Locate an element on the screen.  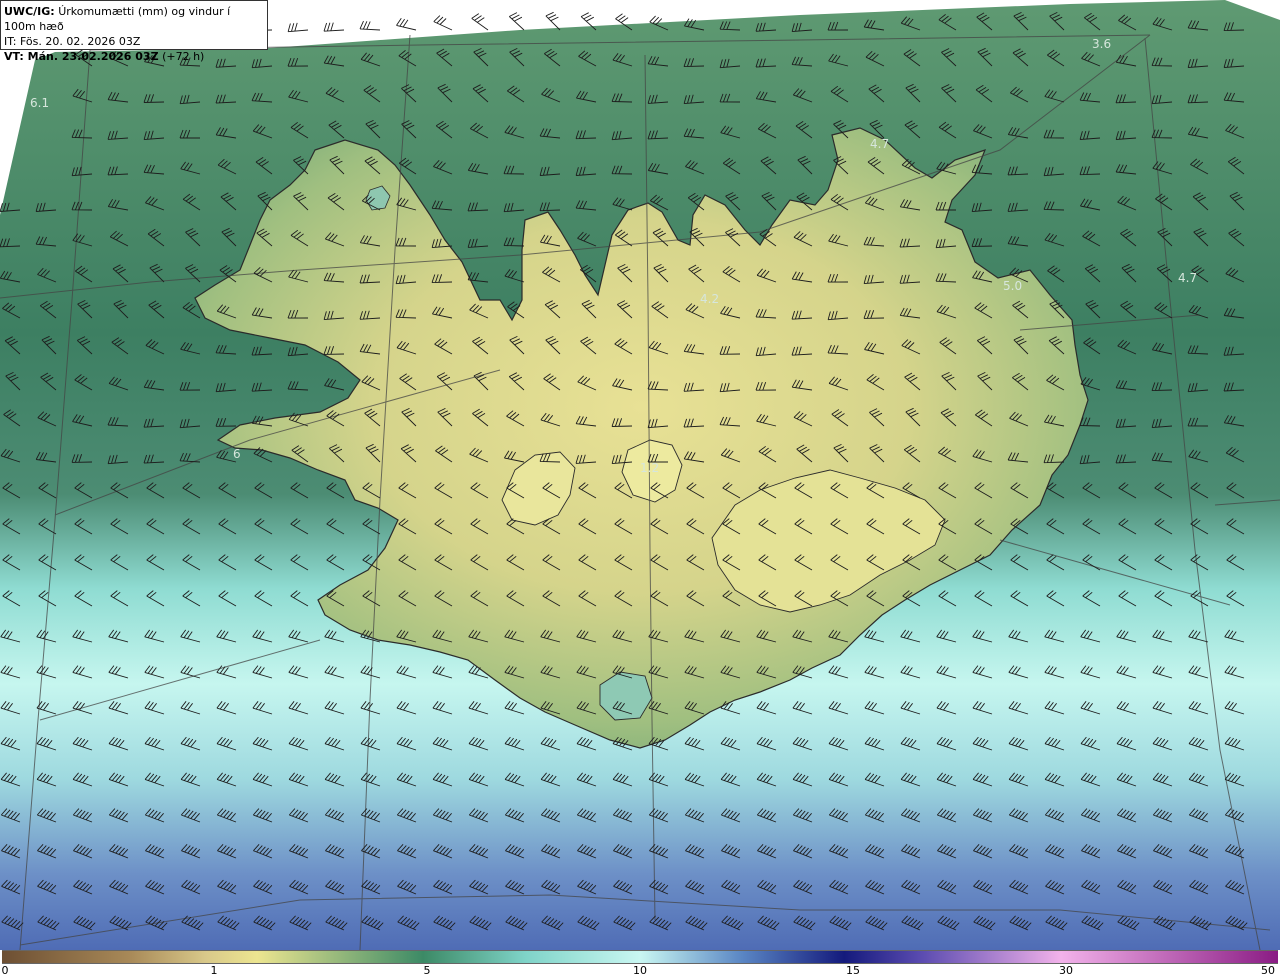
map-label: 6.1 is located at coordinates (39, 103).